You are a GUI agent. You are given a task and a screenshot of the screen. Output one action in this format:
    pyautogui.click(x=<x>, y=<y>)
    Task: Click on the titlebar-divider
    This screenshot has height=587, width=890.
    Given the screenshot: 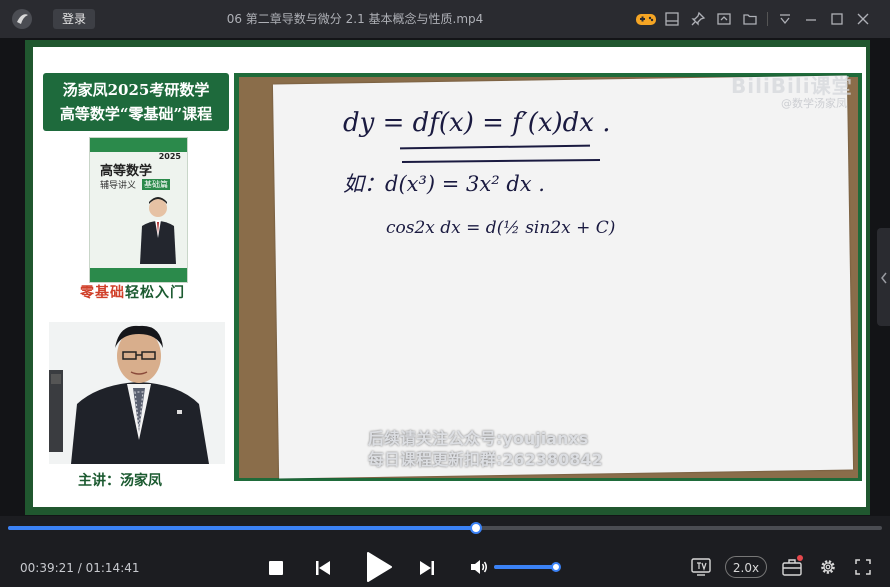 What is the action you would take?
    pyautogui.click(x=767, y=19)
    